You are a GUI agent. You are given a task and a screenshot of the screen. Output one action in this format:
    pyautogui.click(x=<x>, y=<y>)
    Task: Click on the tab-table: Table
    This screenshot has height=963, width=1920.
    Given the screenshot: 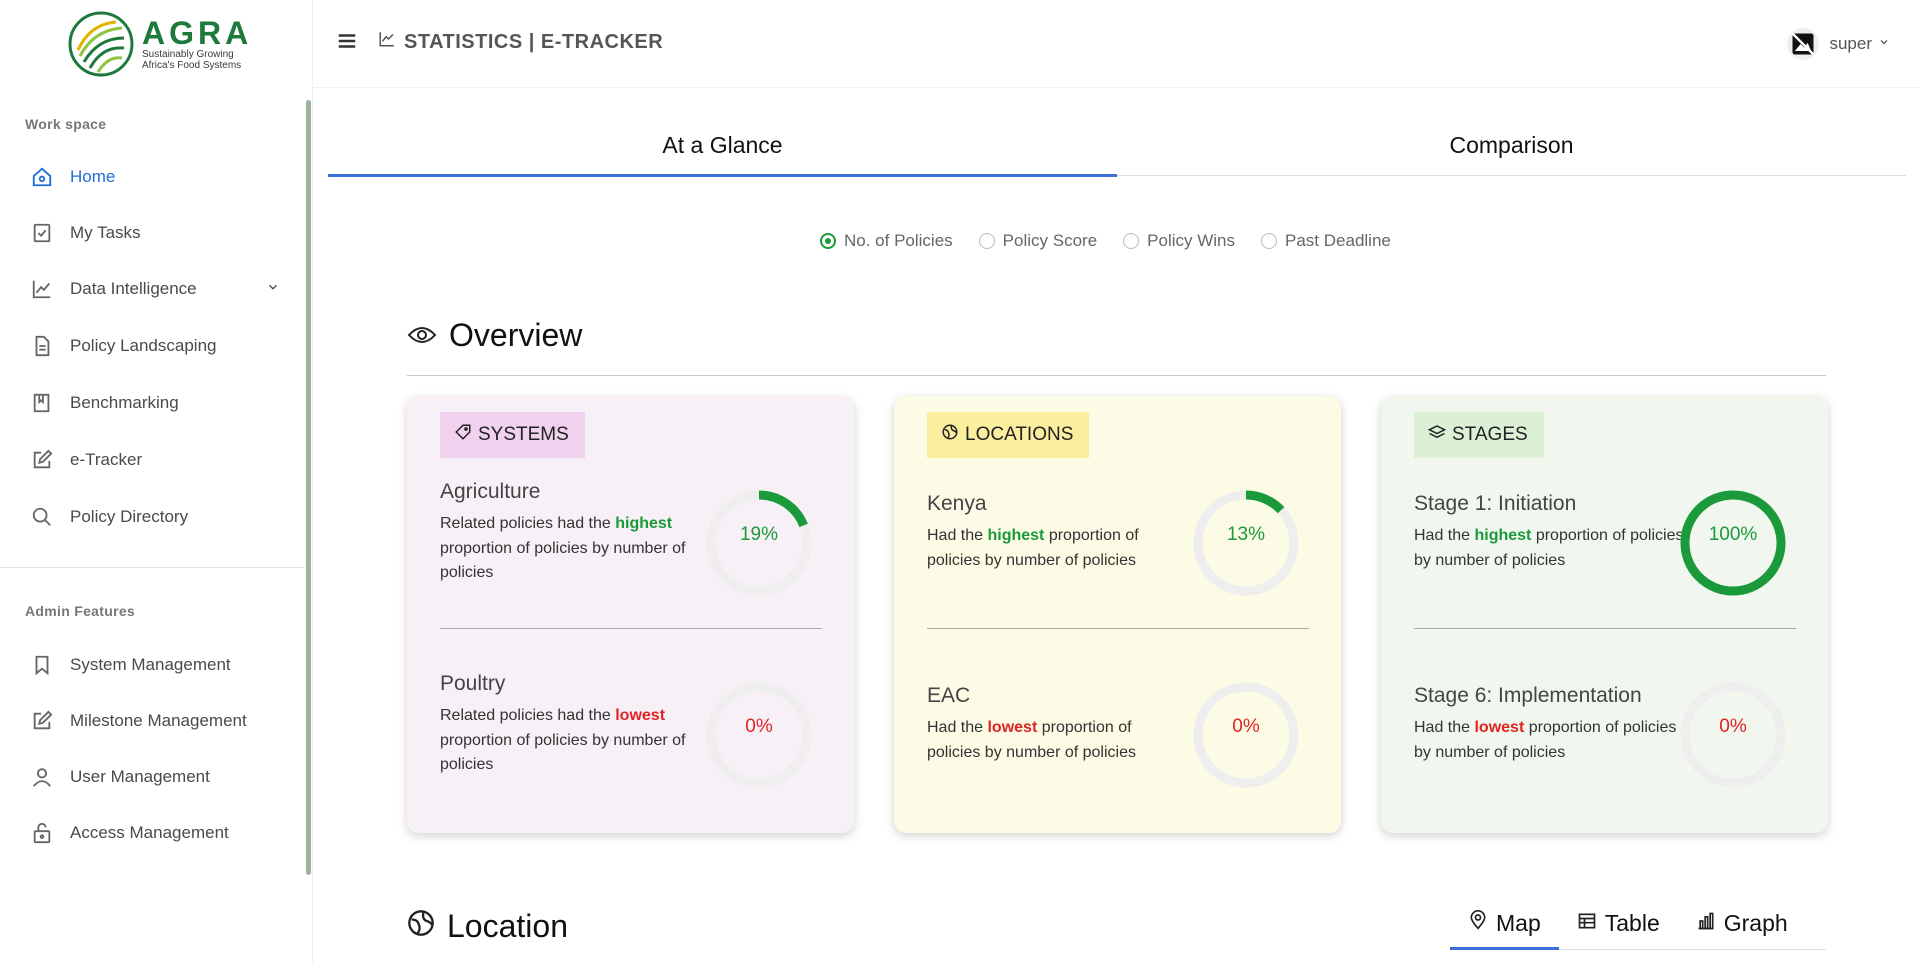 What is the action you would take?
    pyautogui.click(x=1618, y=923)
    